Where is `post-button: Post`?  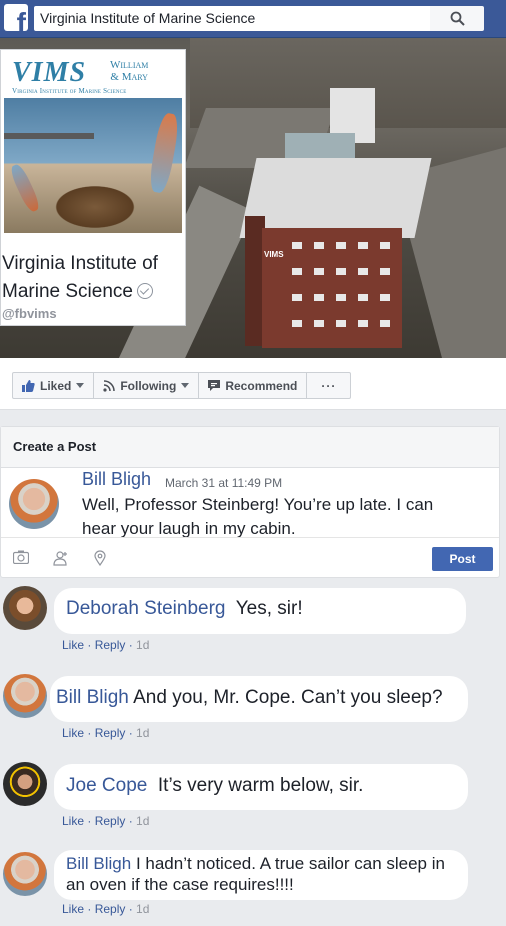
post-button: Post is located at coordinates (462, 559).